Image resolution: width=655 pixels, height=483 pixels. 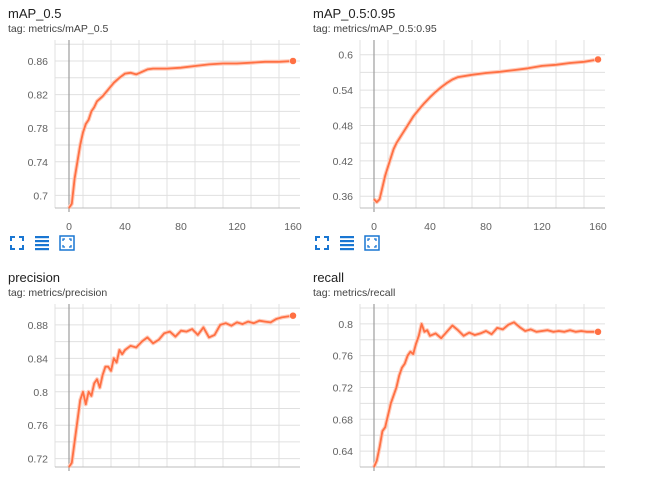 I want to click on y-tick-label: 0.76, so click(x=343, y=357).